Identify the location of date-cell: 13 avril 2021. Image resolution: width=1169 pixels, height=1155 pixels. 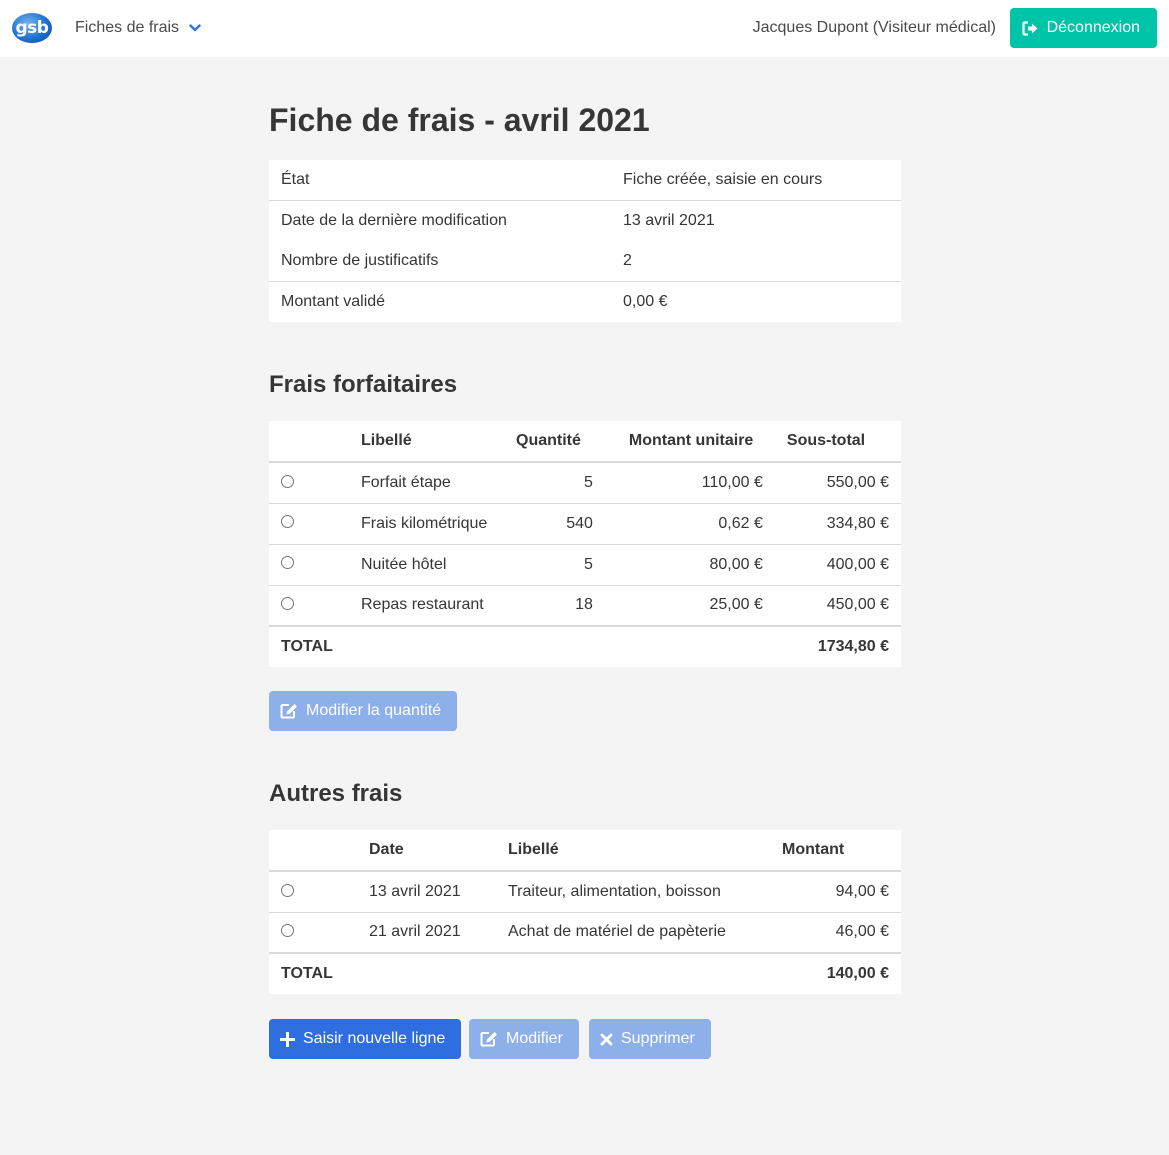
(415, 891).